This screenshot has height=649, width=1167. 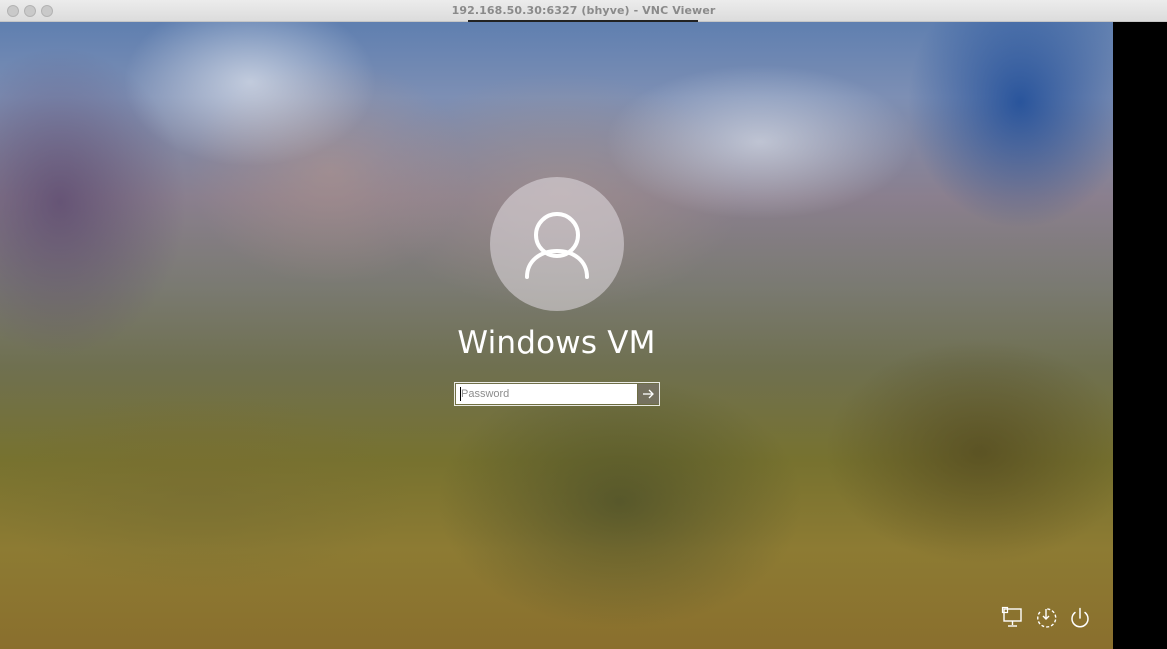 I want to click on system-icons, so click(x=556, y=618).